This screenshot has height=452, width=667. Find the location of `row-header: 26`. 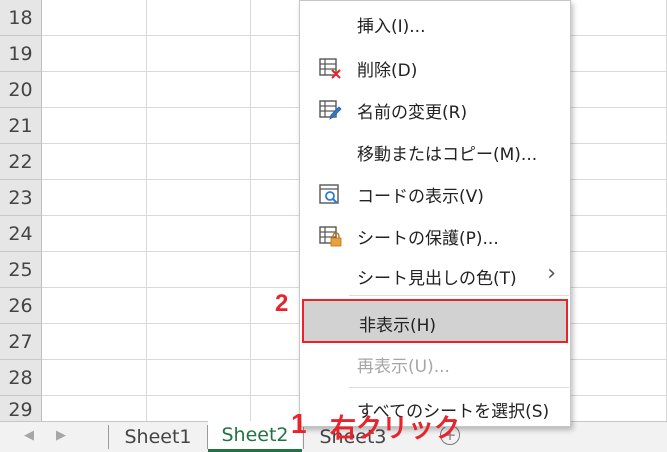

row-header: 26 is located at coordinates (21, 306).